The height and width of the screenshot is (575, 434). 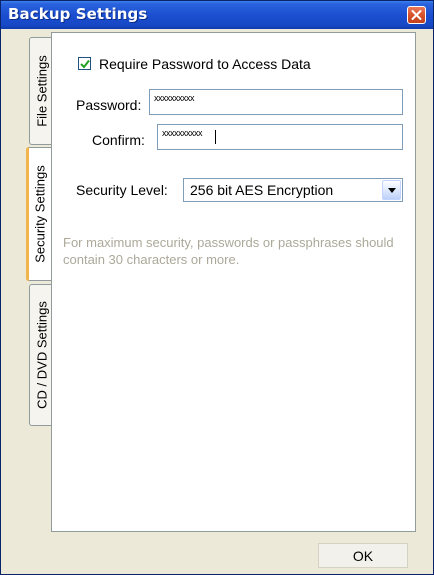 I want to click on tab-file-settings: File Settings, so click(x=41, y=91).